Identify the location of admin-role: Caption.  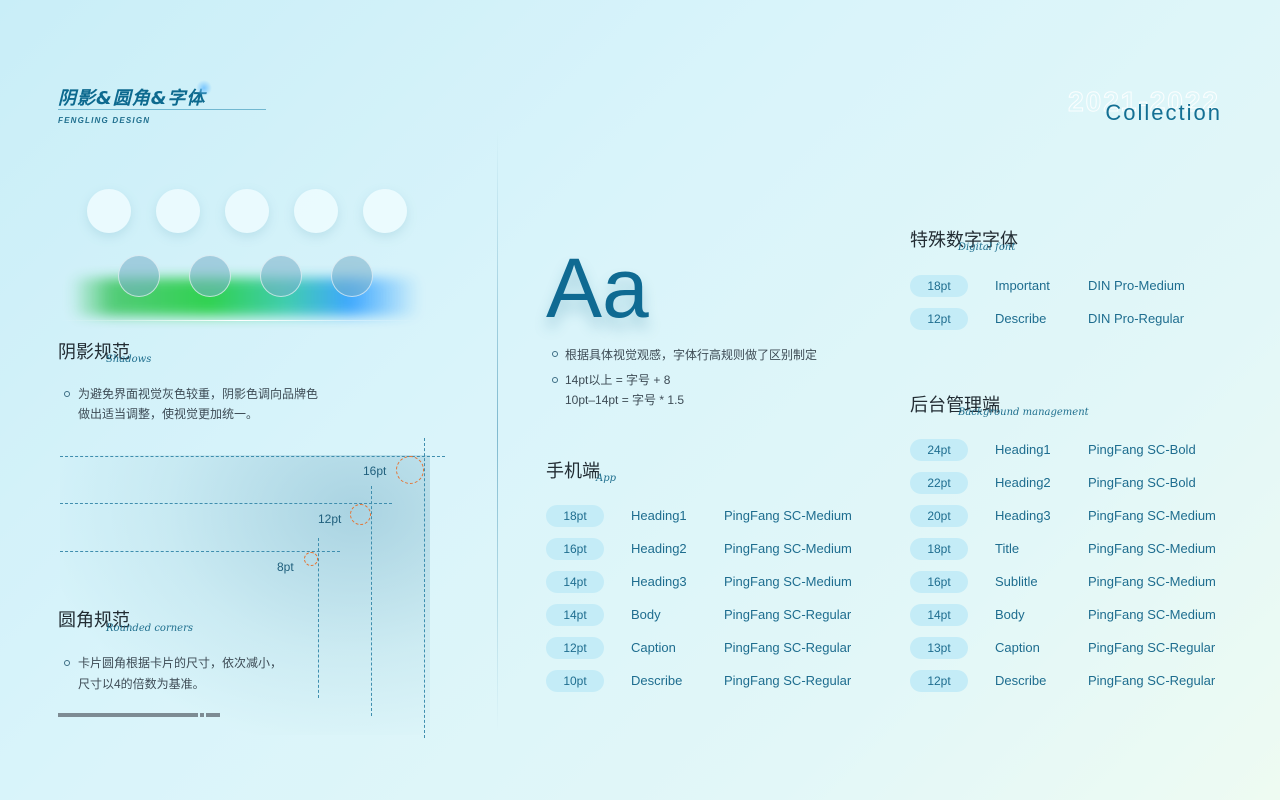
(1017, 647).